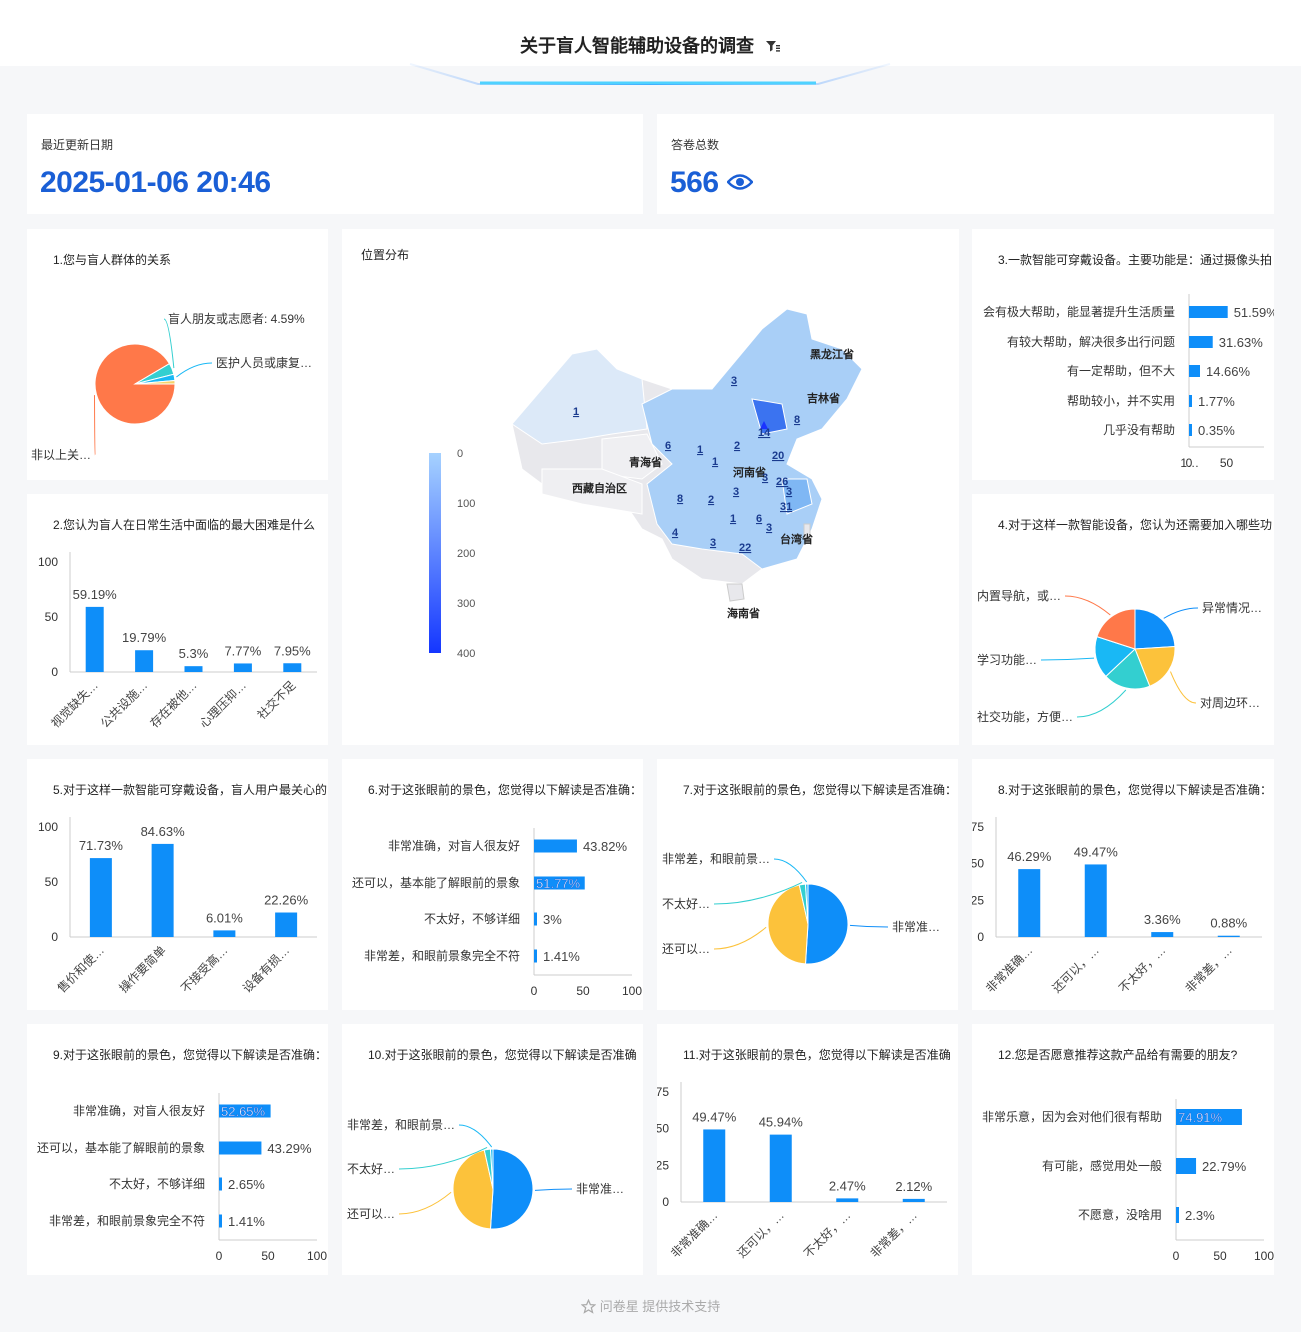 This screenshot has width=1301, height=1332. What do you see at coordinates (558, 883) in the screenshot?
I see `bar-value-label: 51.77%` at bounding box center [558, 883].